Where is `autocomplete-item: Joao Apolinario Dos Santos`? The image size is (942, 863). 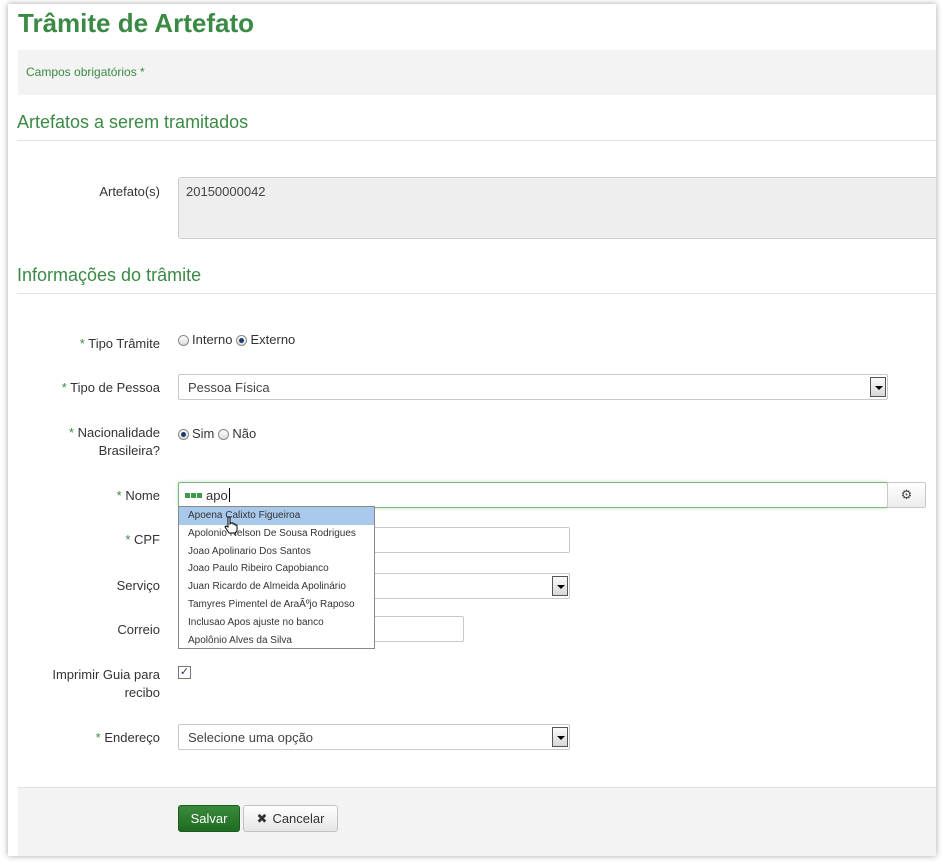
autocomplete-item: Joao Apolinario Dos Santos is located at coordinates (276, 552).